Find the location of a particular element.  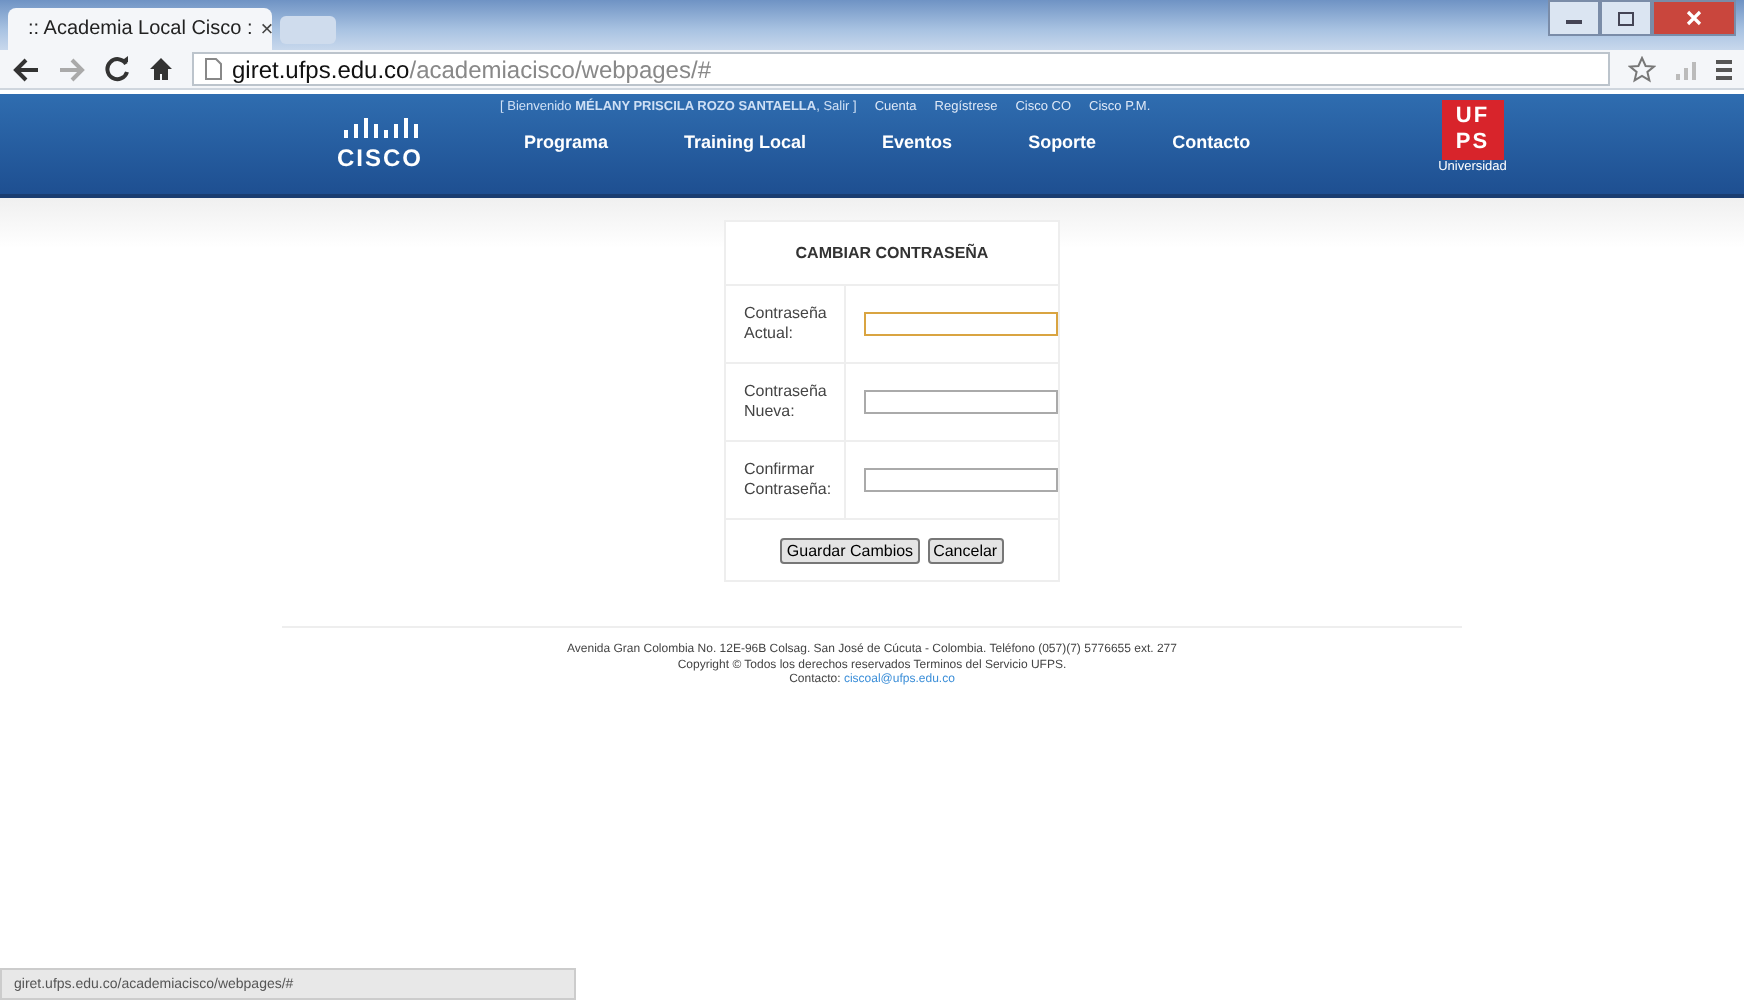

form-button: Cancelar is located at coordinates (965, 551).